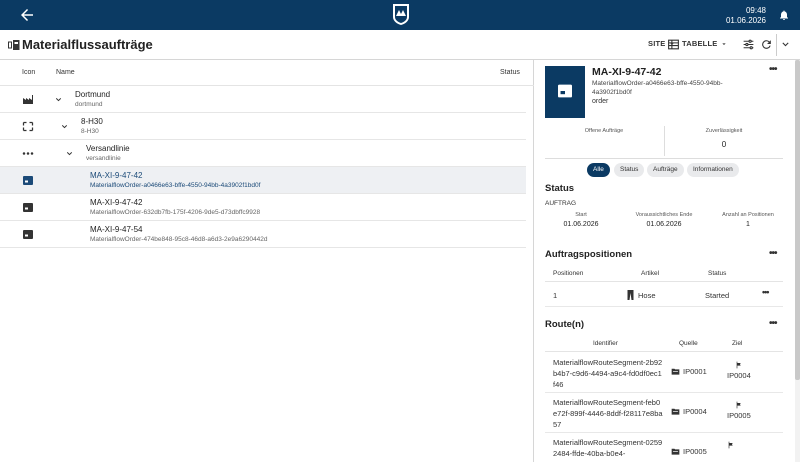 The image size is (800, 462). What do you see at coordinates (400, 15) in the screenshot?
I see `app-header: 09:48 01.06.2026` at bounding box center [400, 15].